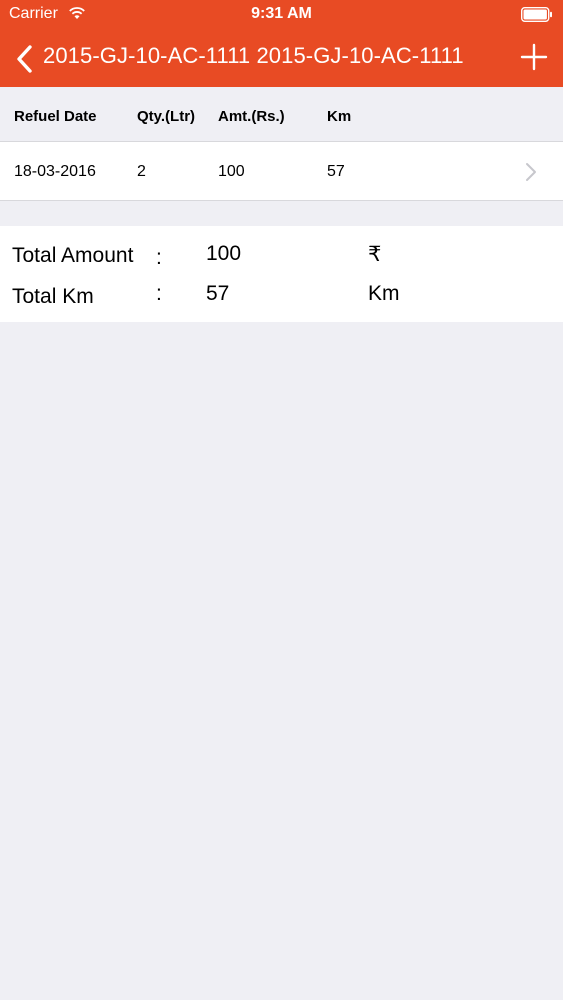 This screenshot has height=1000, width=563. I want to click on navigation-bar: 2015-GJ-10-AC-1111 2015-GJ-10-AC-1111, so click(281, 58).